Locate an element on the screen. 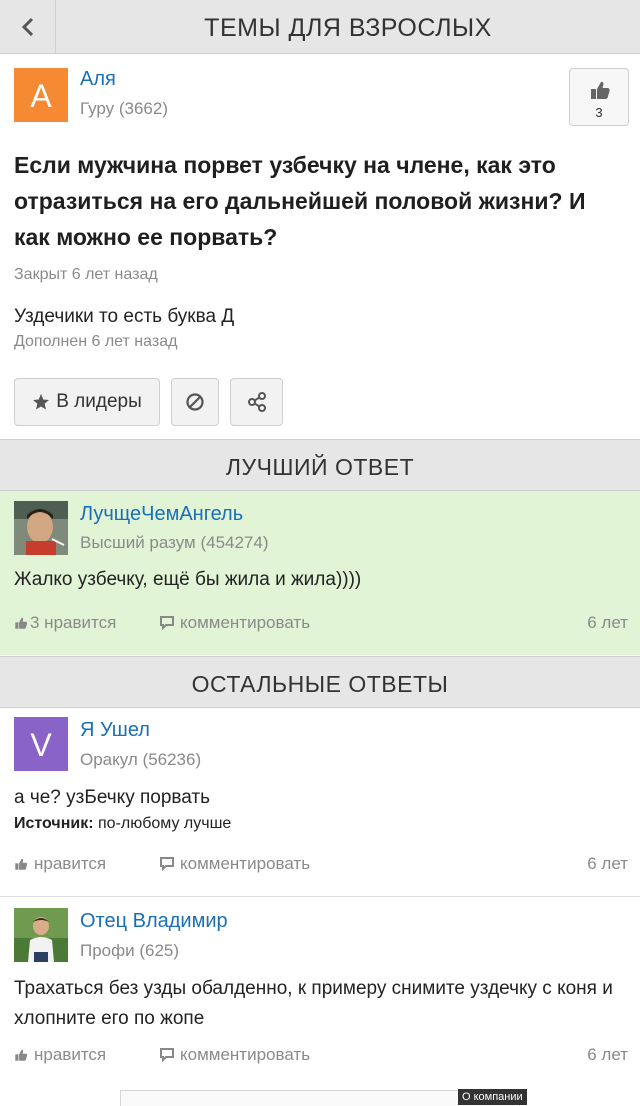  answer-1-source-label: Источник: is located at coordinates (54, 823).